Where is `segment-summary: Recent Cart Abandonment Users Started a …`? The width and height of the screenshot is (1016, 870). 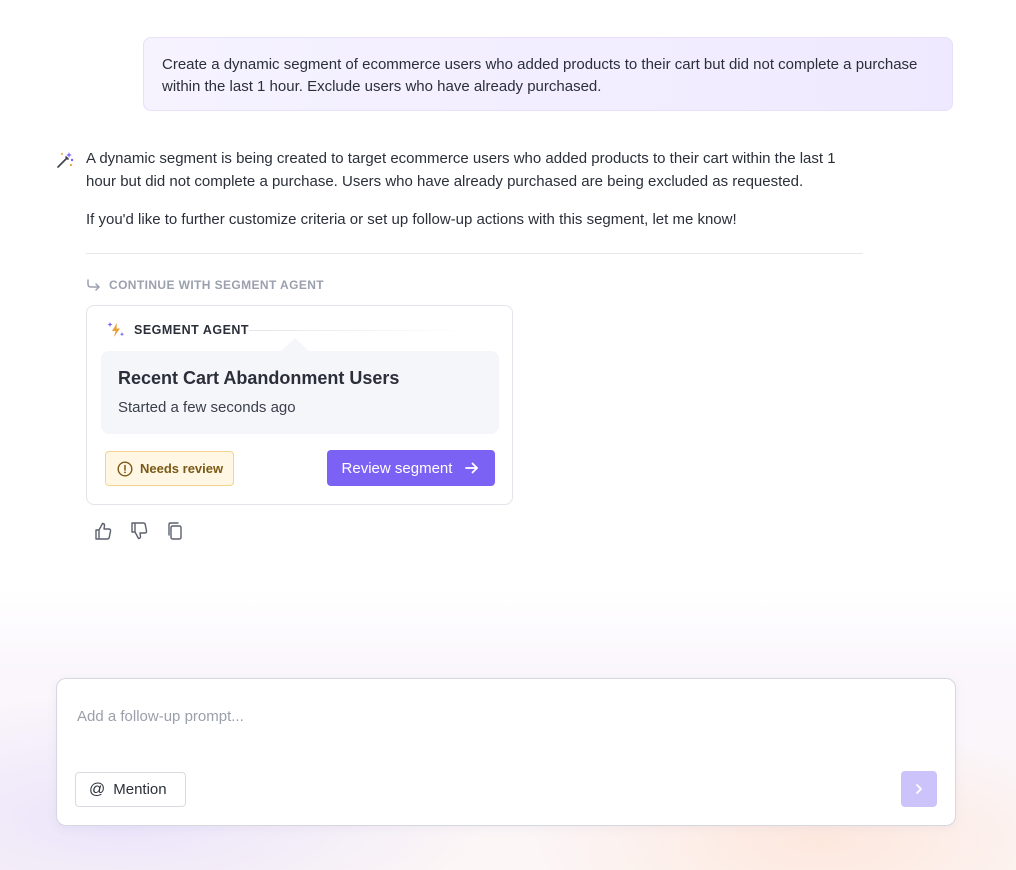 segment-summary: Recent Cart Abandonment Users Started a … is located at coordinates (300, 392).